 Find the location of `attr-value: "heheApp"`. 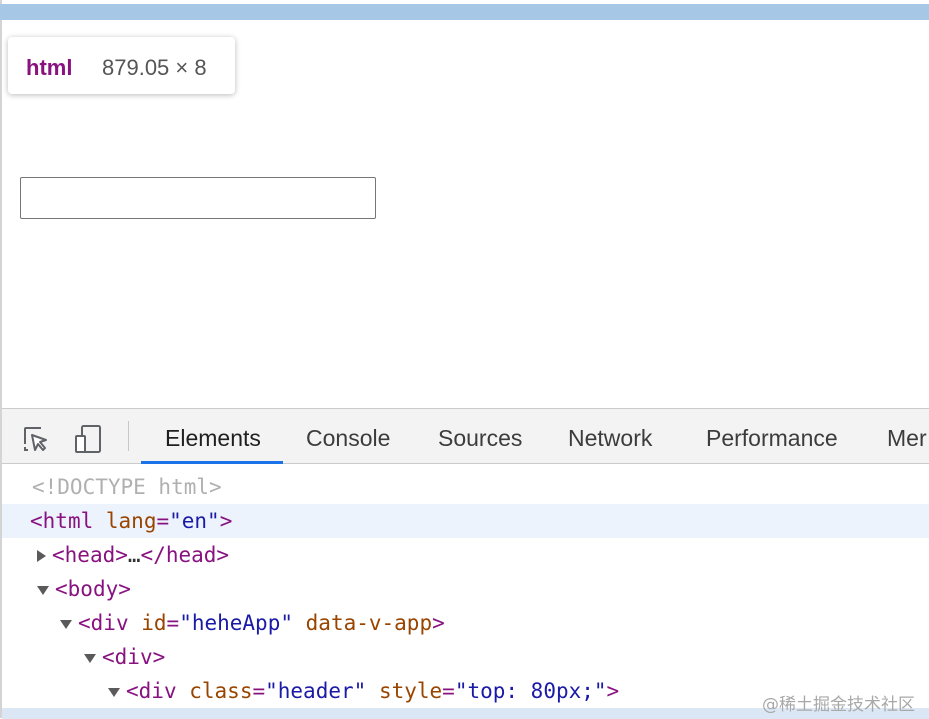

attr-value: "heheApp" is located at coordinates (236, 623).